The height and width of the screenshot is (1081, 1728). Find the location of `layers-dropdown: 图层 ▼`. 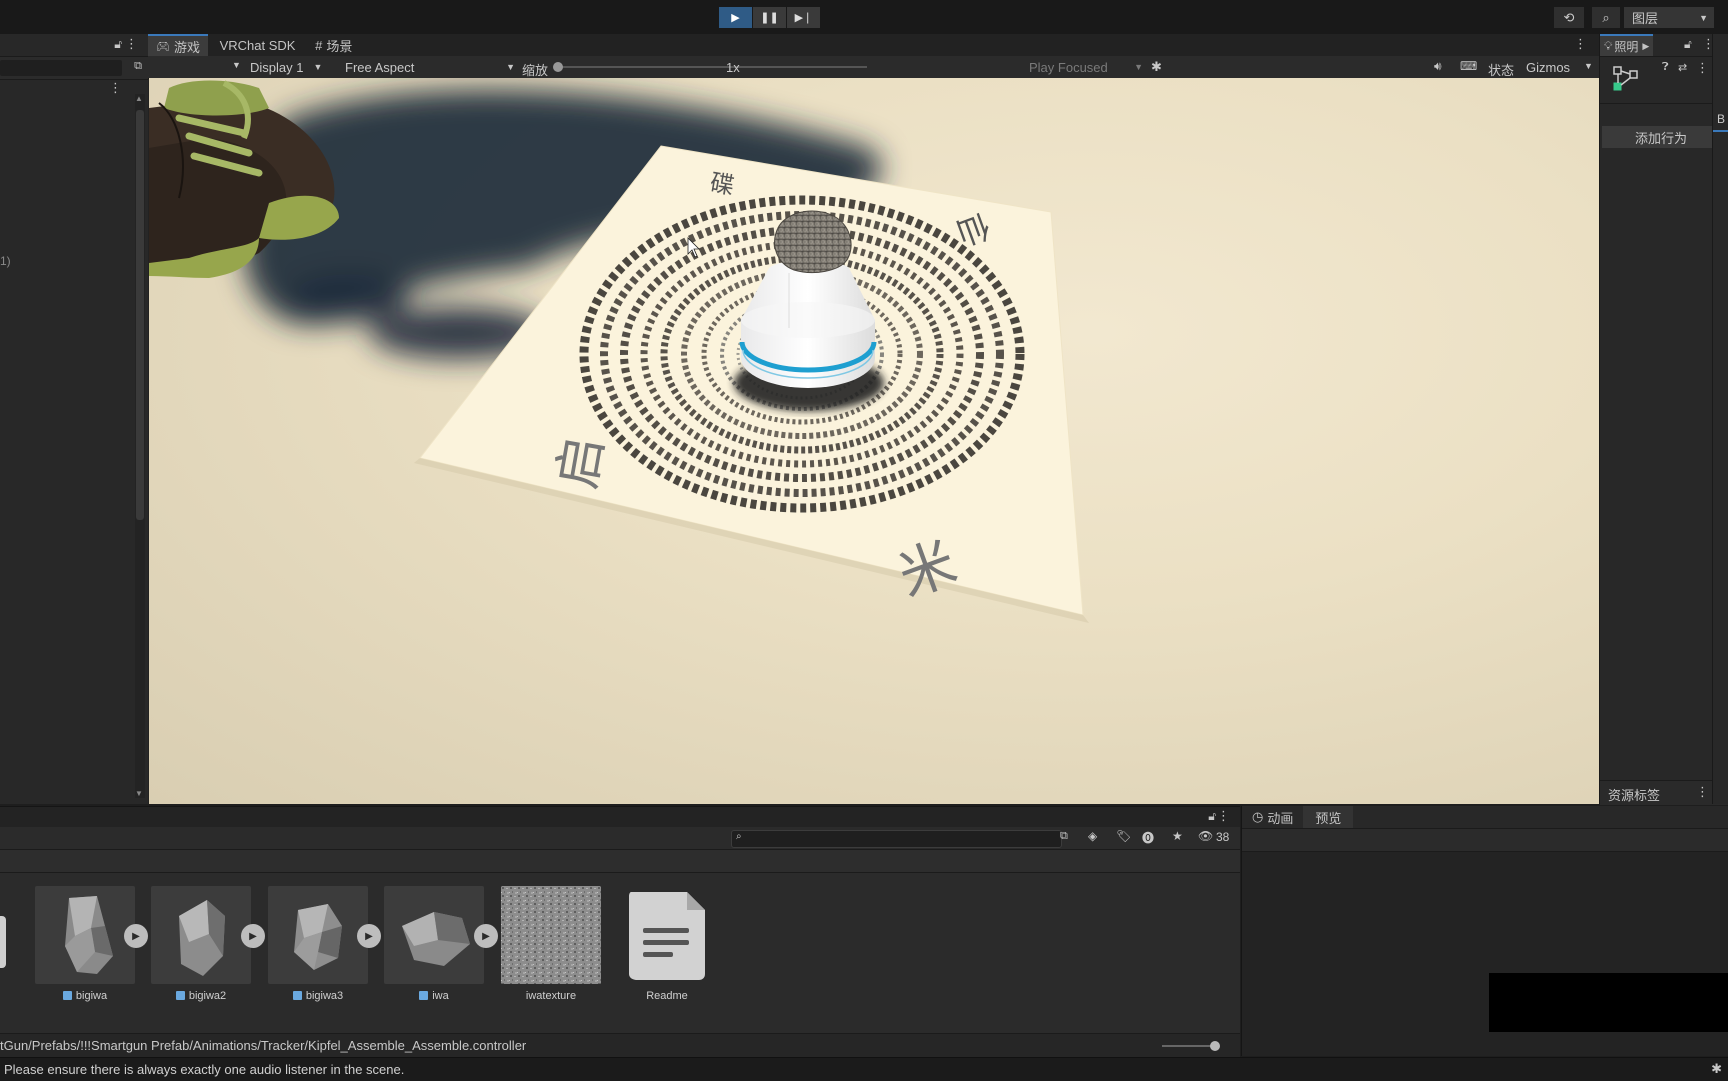

layers-dropdown: 图层 ▼ is located at coordinates (1669, 17).